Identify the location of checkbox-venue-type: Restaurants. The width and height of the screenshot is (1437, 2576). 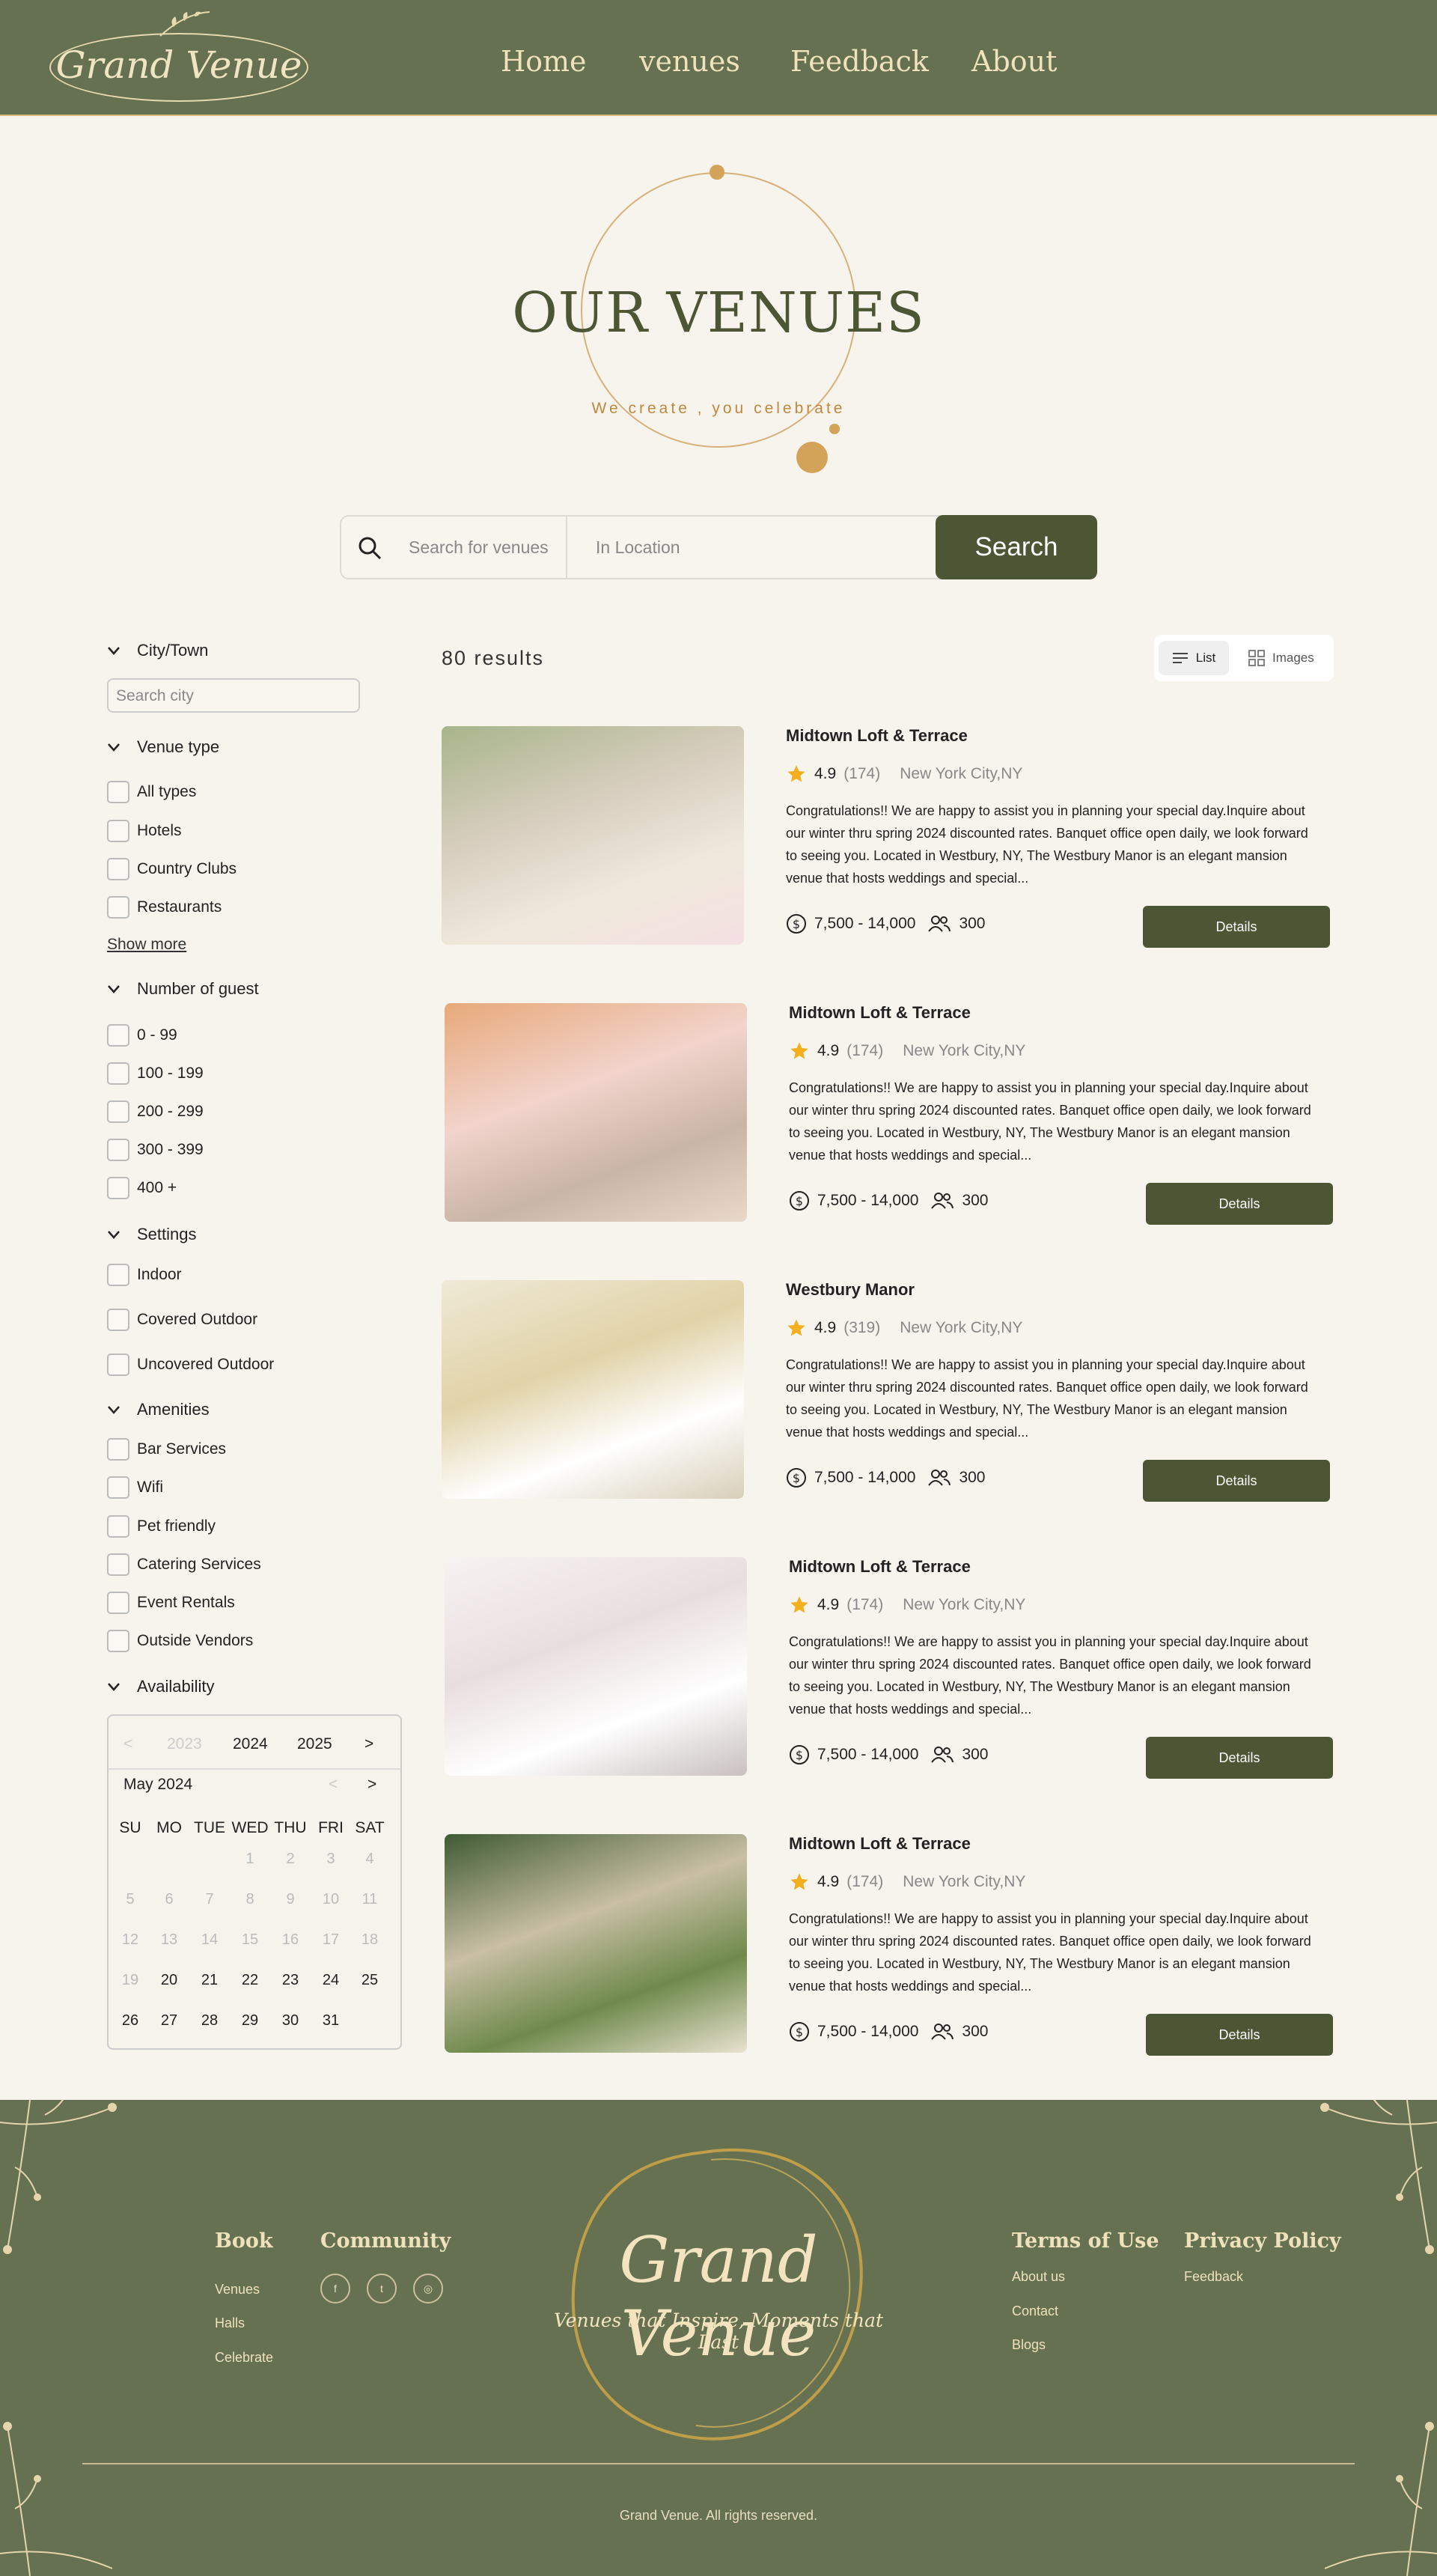
(164, 907).